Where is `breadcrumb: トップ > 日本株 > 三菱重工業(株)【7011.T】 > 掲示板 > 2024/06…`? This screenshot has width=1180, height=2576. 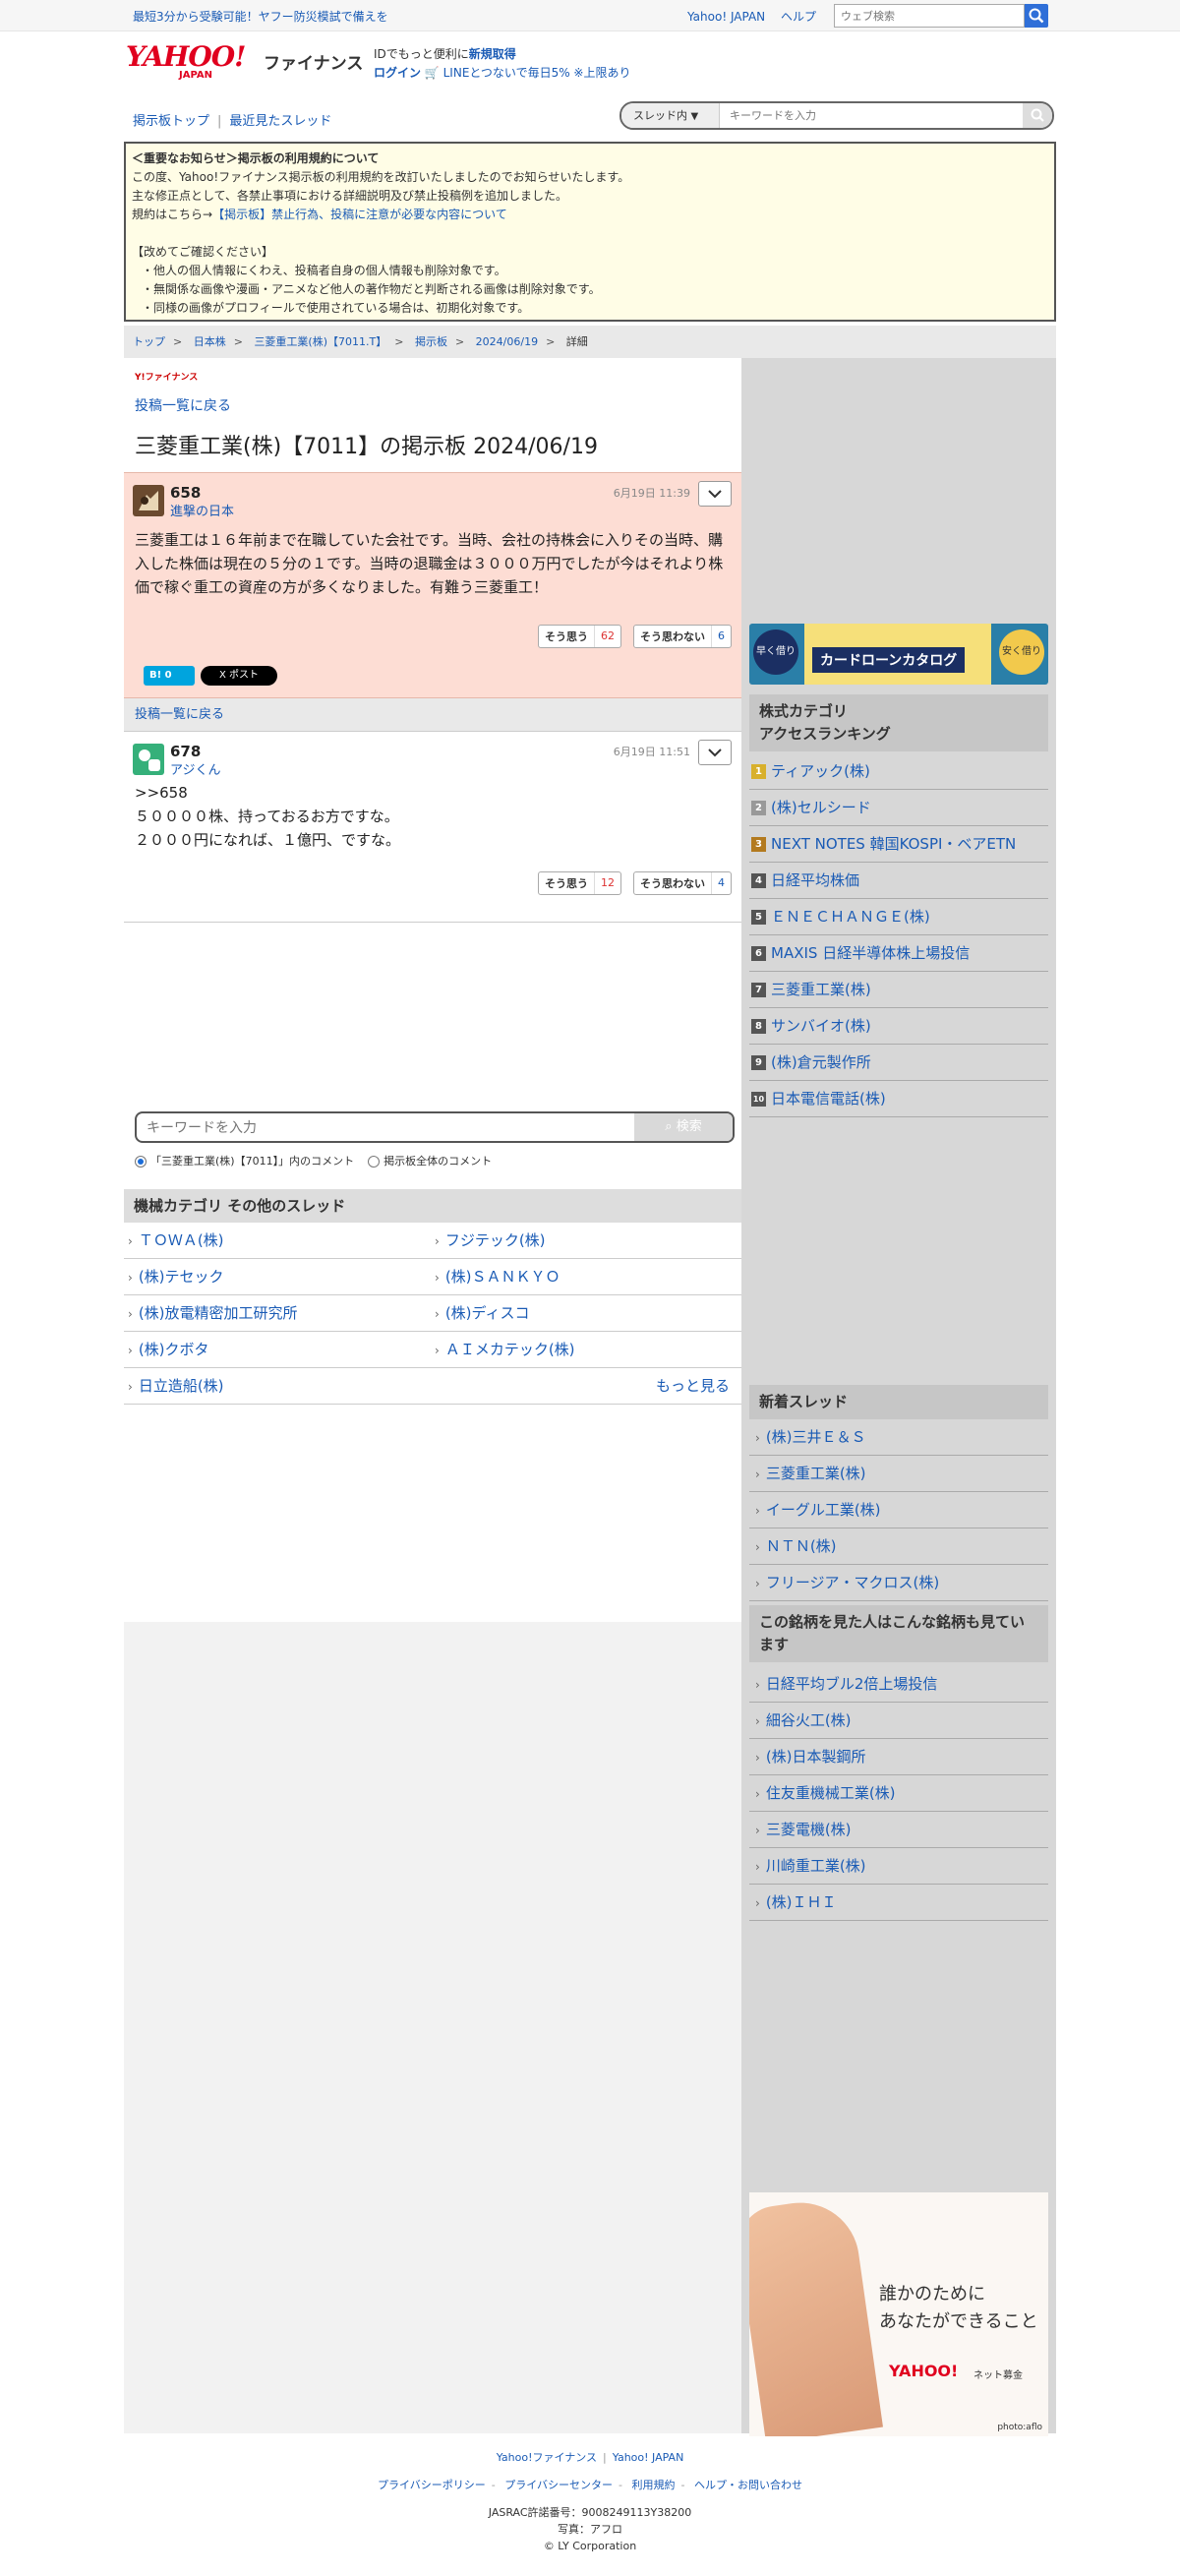 breadcrumb: トップ > 日本株 > 三菱重工業(株)【7011.T】 > 掲示板 > 2024/06… is located at coordinates (590, 342).